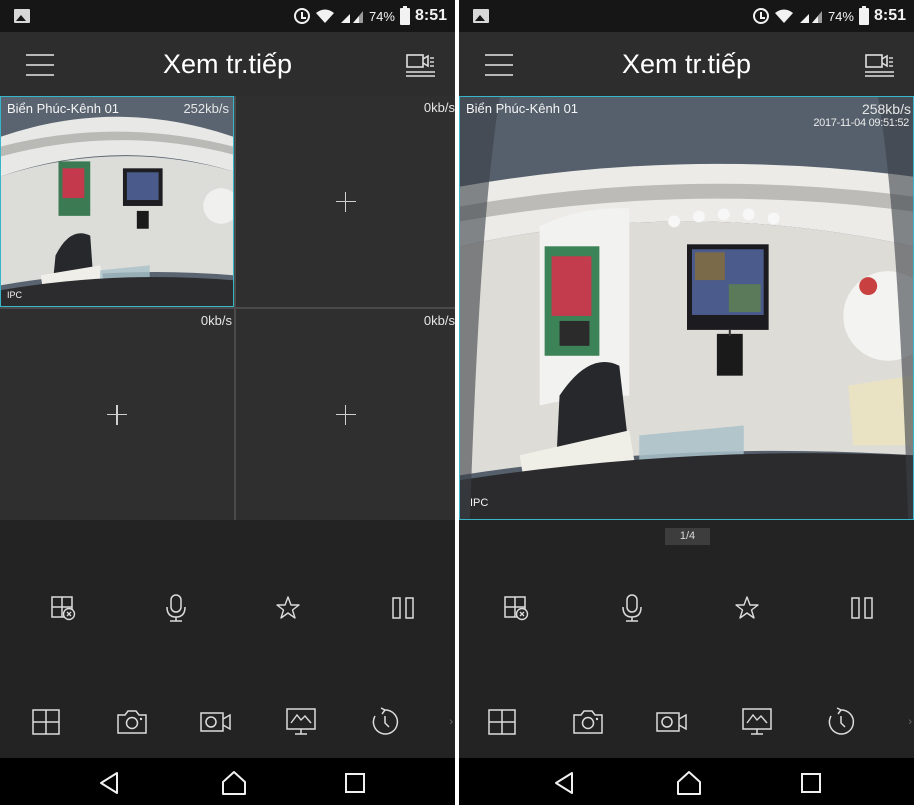 The image size is (914, 805). Describe the element at coordinates (687, 536) in the screenshot. I see `page-indicator: 1/4` at that location.